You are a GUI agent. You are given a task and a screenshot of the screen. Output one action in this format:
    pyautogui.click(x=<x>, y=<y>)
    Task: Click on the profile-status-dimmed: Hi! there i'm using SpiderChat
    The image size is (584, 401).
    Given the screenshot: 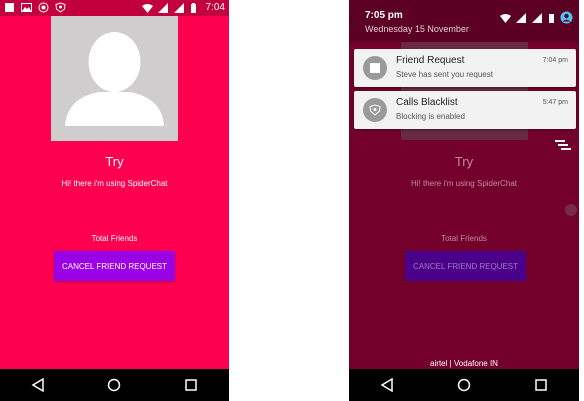 What is the action you would take?
    pyautogui.click(x=464, y=183)
    